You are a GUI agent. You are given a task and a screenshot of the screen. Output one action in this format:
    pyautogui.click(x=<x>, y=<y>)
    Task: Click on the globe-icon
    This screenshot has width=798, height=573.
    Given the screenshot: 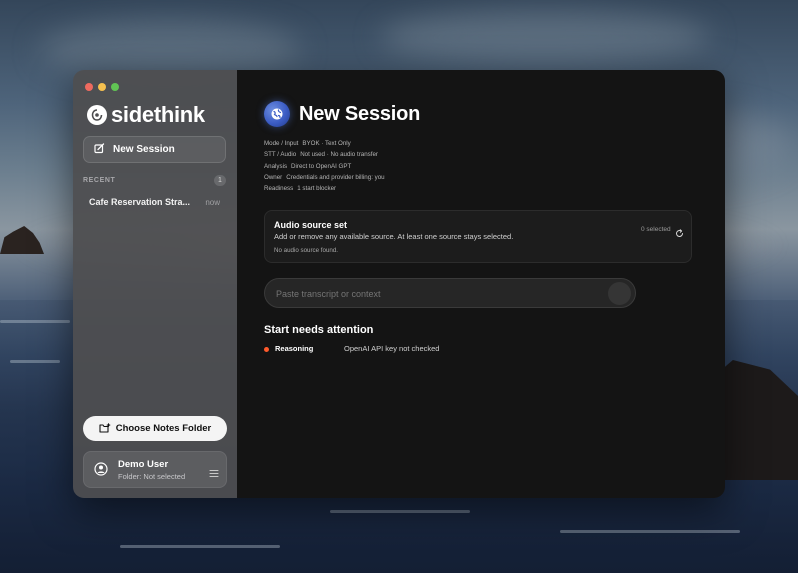 What is the action you would take?
    pyautogui.click(x=277, y=114)
    